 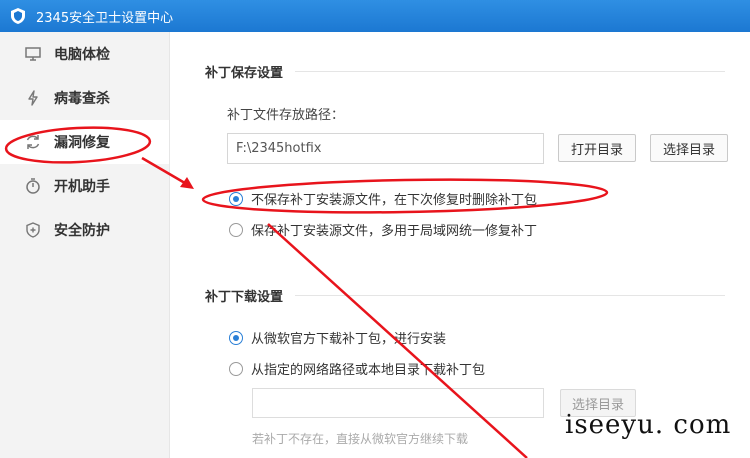 I want to click on radio-label: 保存补丁安装源文件，多用于局域网统一修复补丁, so click(x=394, y=231).